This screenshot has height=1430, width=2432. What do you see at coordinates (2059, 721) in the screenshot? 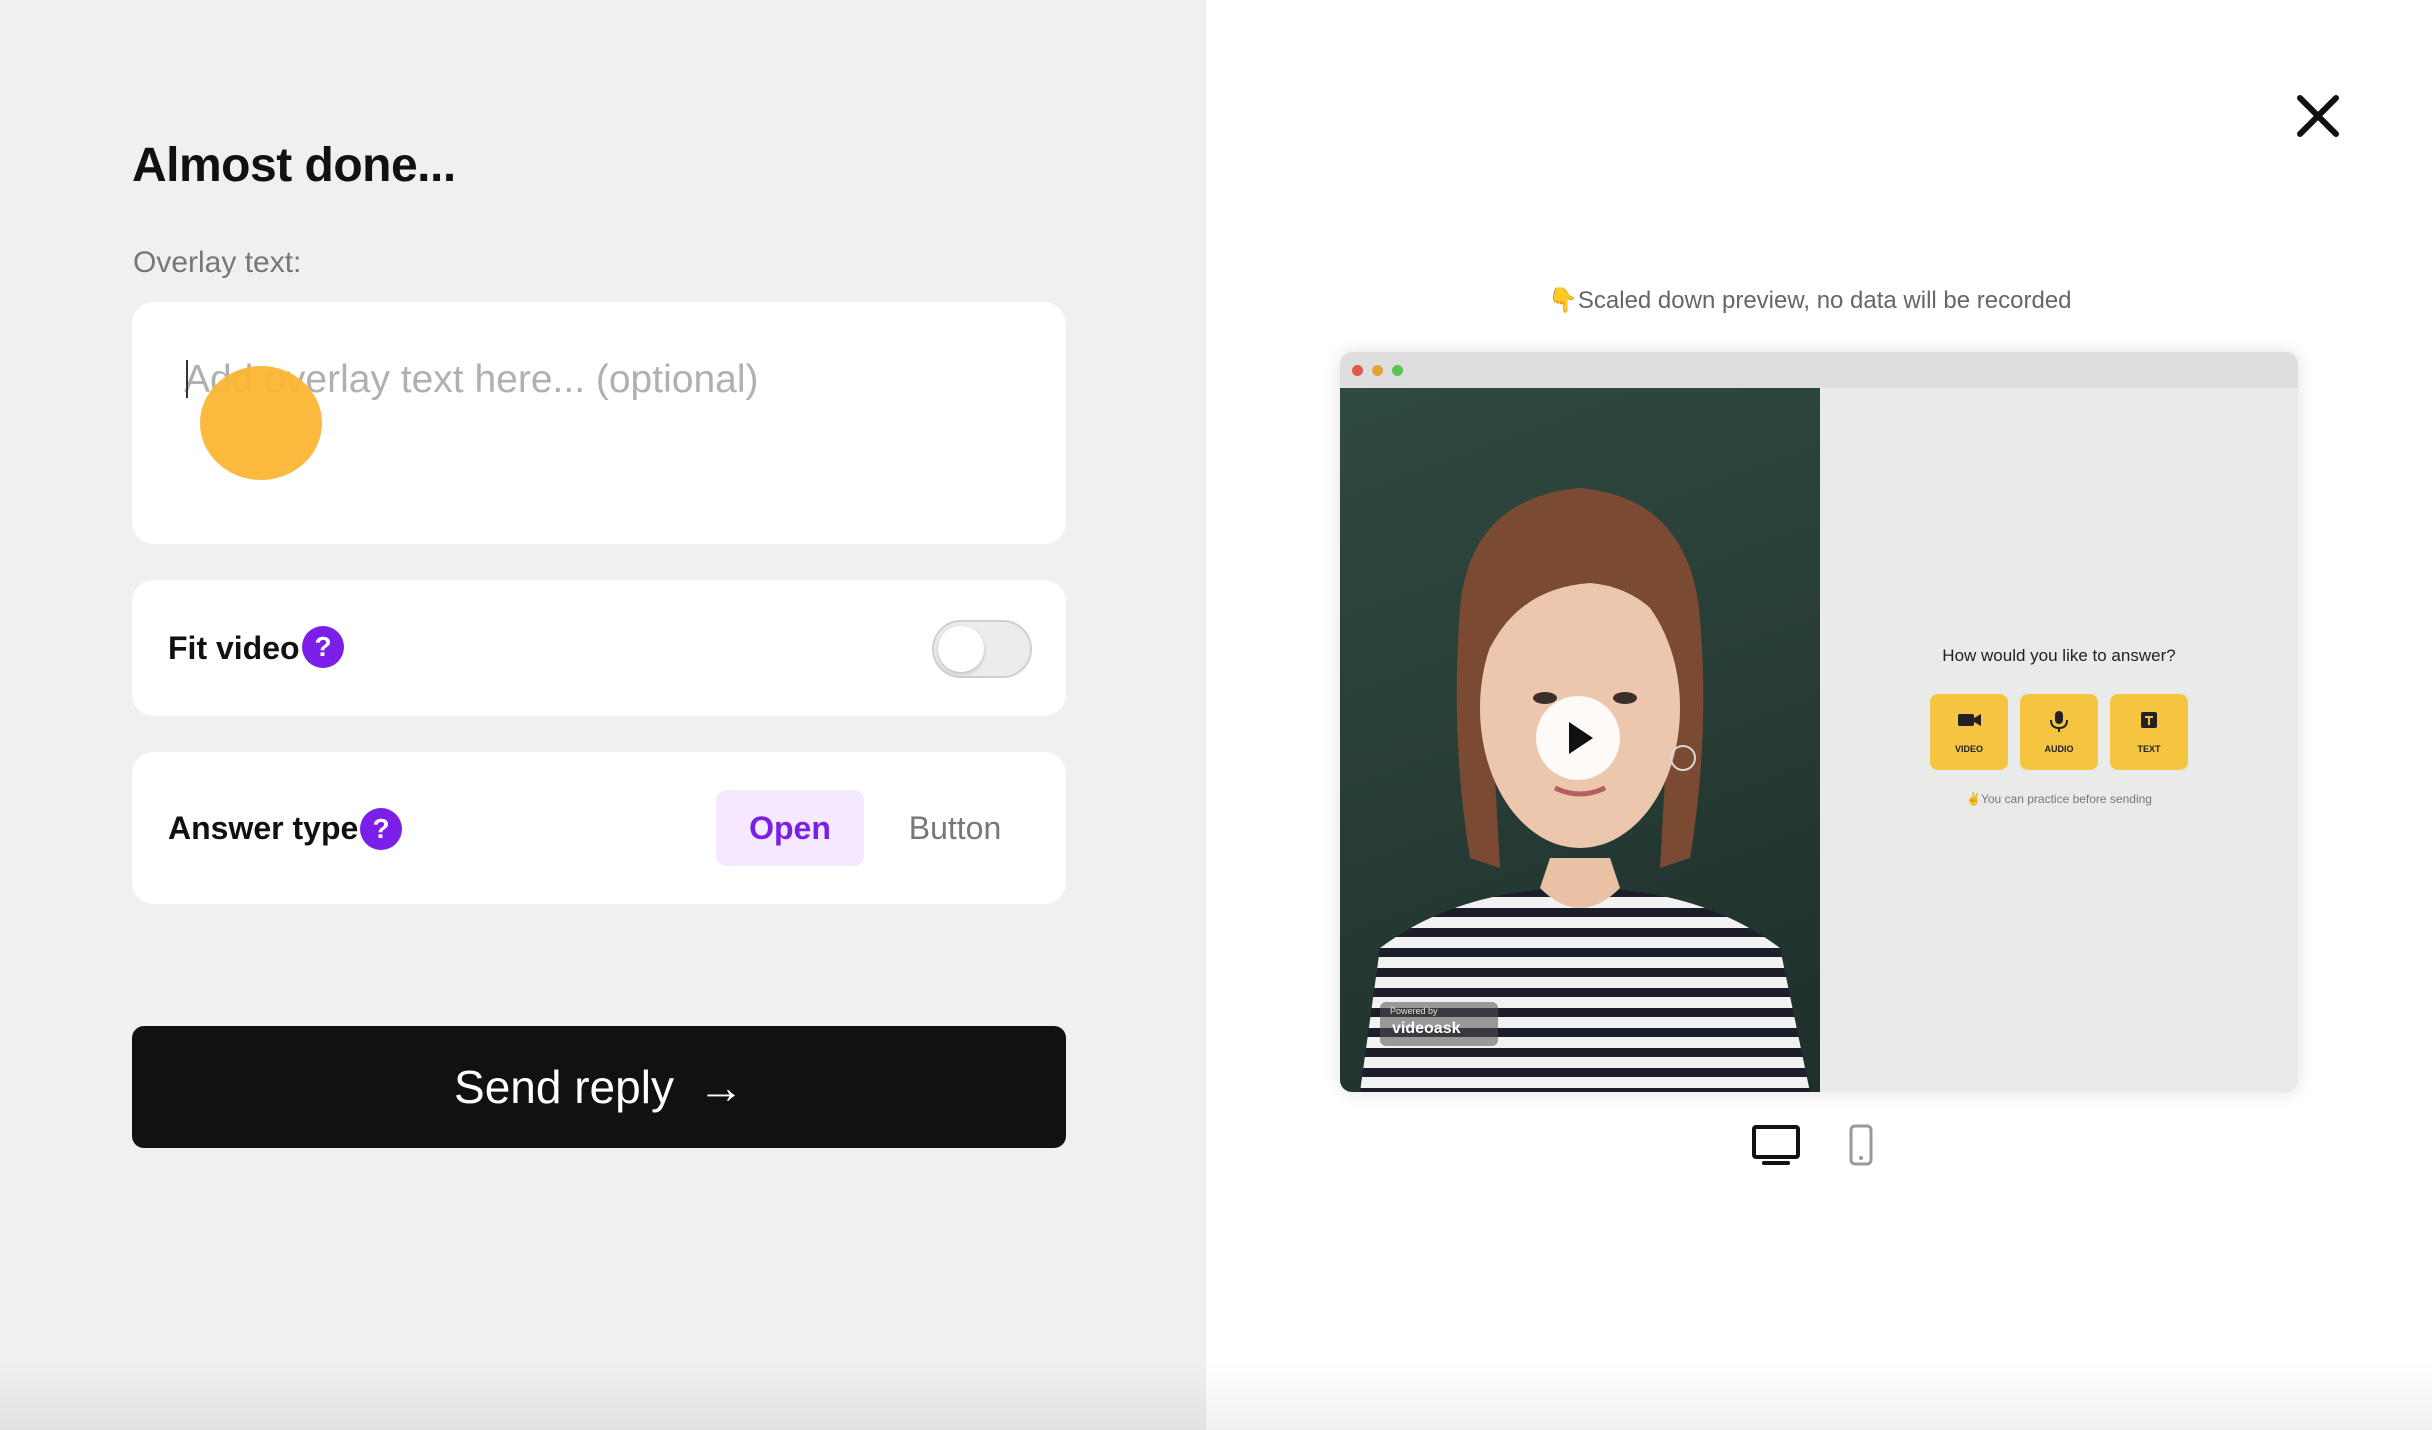
I see `microphone-icon` at bounding box center [2059, 721].